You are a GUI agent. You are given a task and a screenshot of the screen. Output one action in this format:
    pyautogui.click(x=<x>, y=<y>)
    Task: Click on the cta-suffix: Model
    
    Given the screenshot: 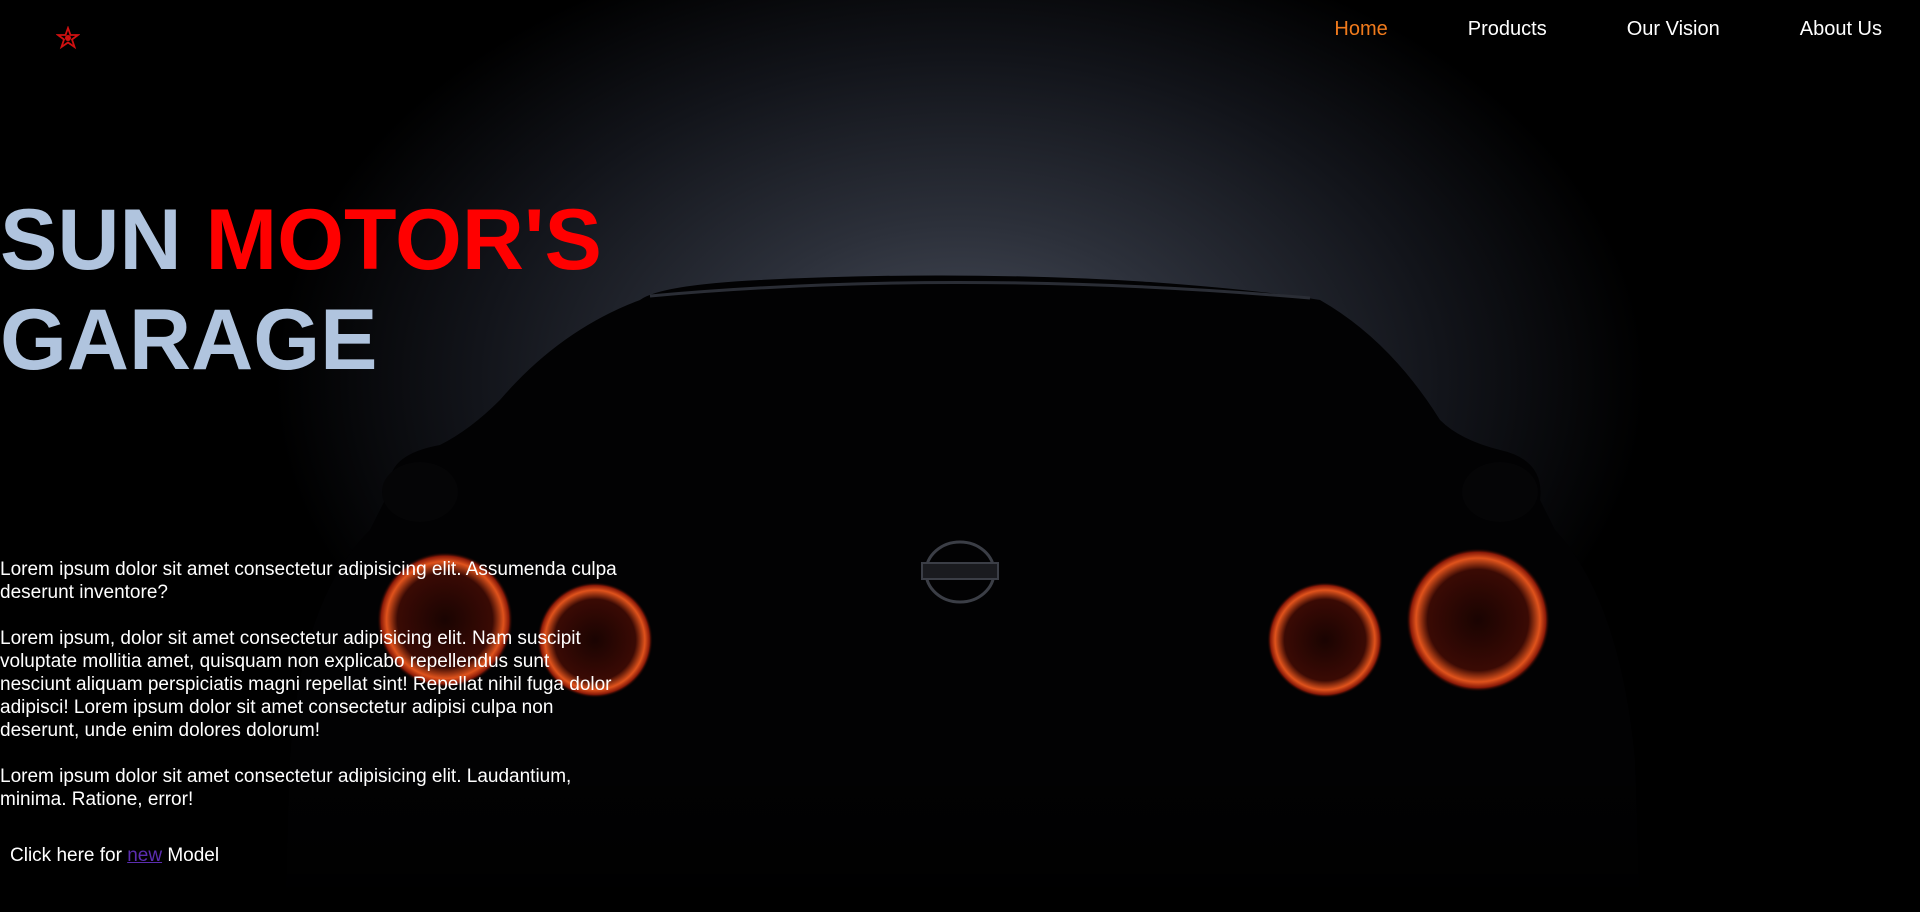 What is the action you would take?
    pyautogui.click(x=193, y=855)
    